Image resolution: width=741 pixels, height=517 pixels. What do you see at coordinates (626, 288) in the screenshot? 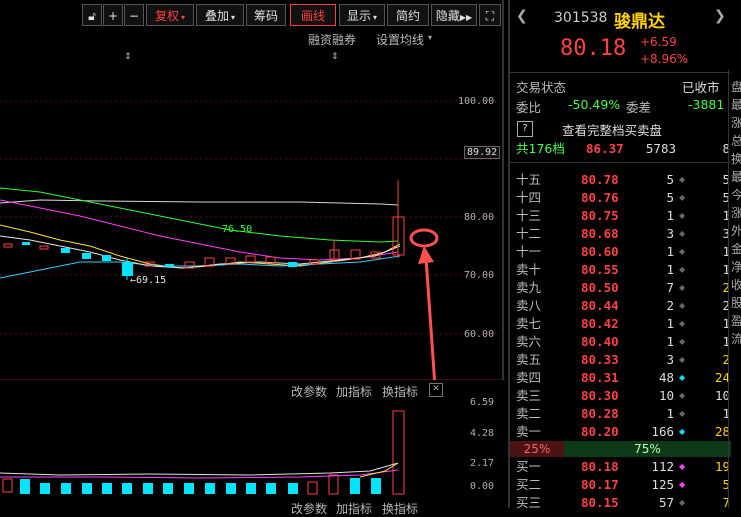
I see `ask-row: 卖九 80.50 7 2 ◆` at bounding box center [626, 288].